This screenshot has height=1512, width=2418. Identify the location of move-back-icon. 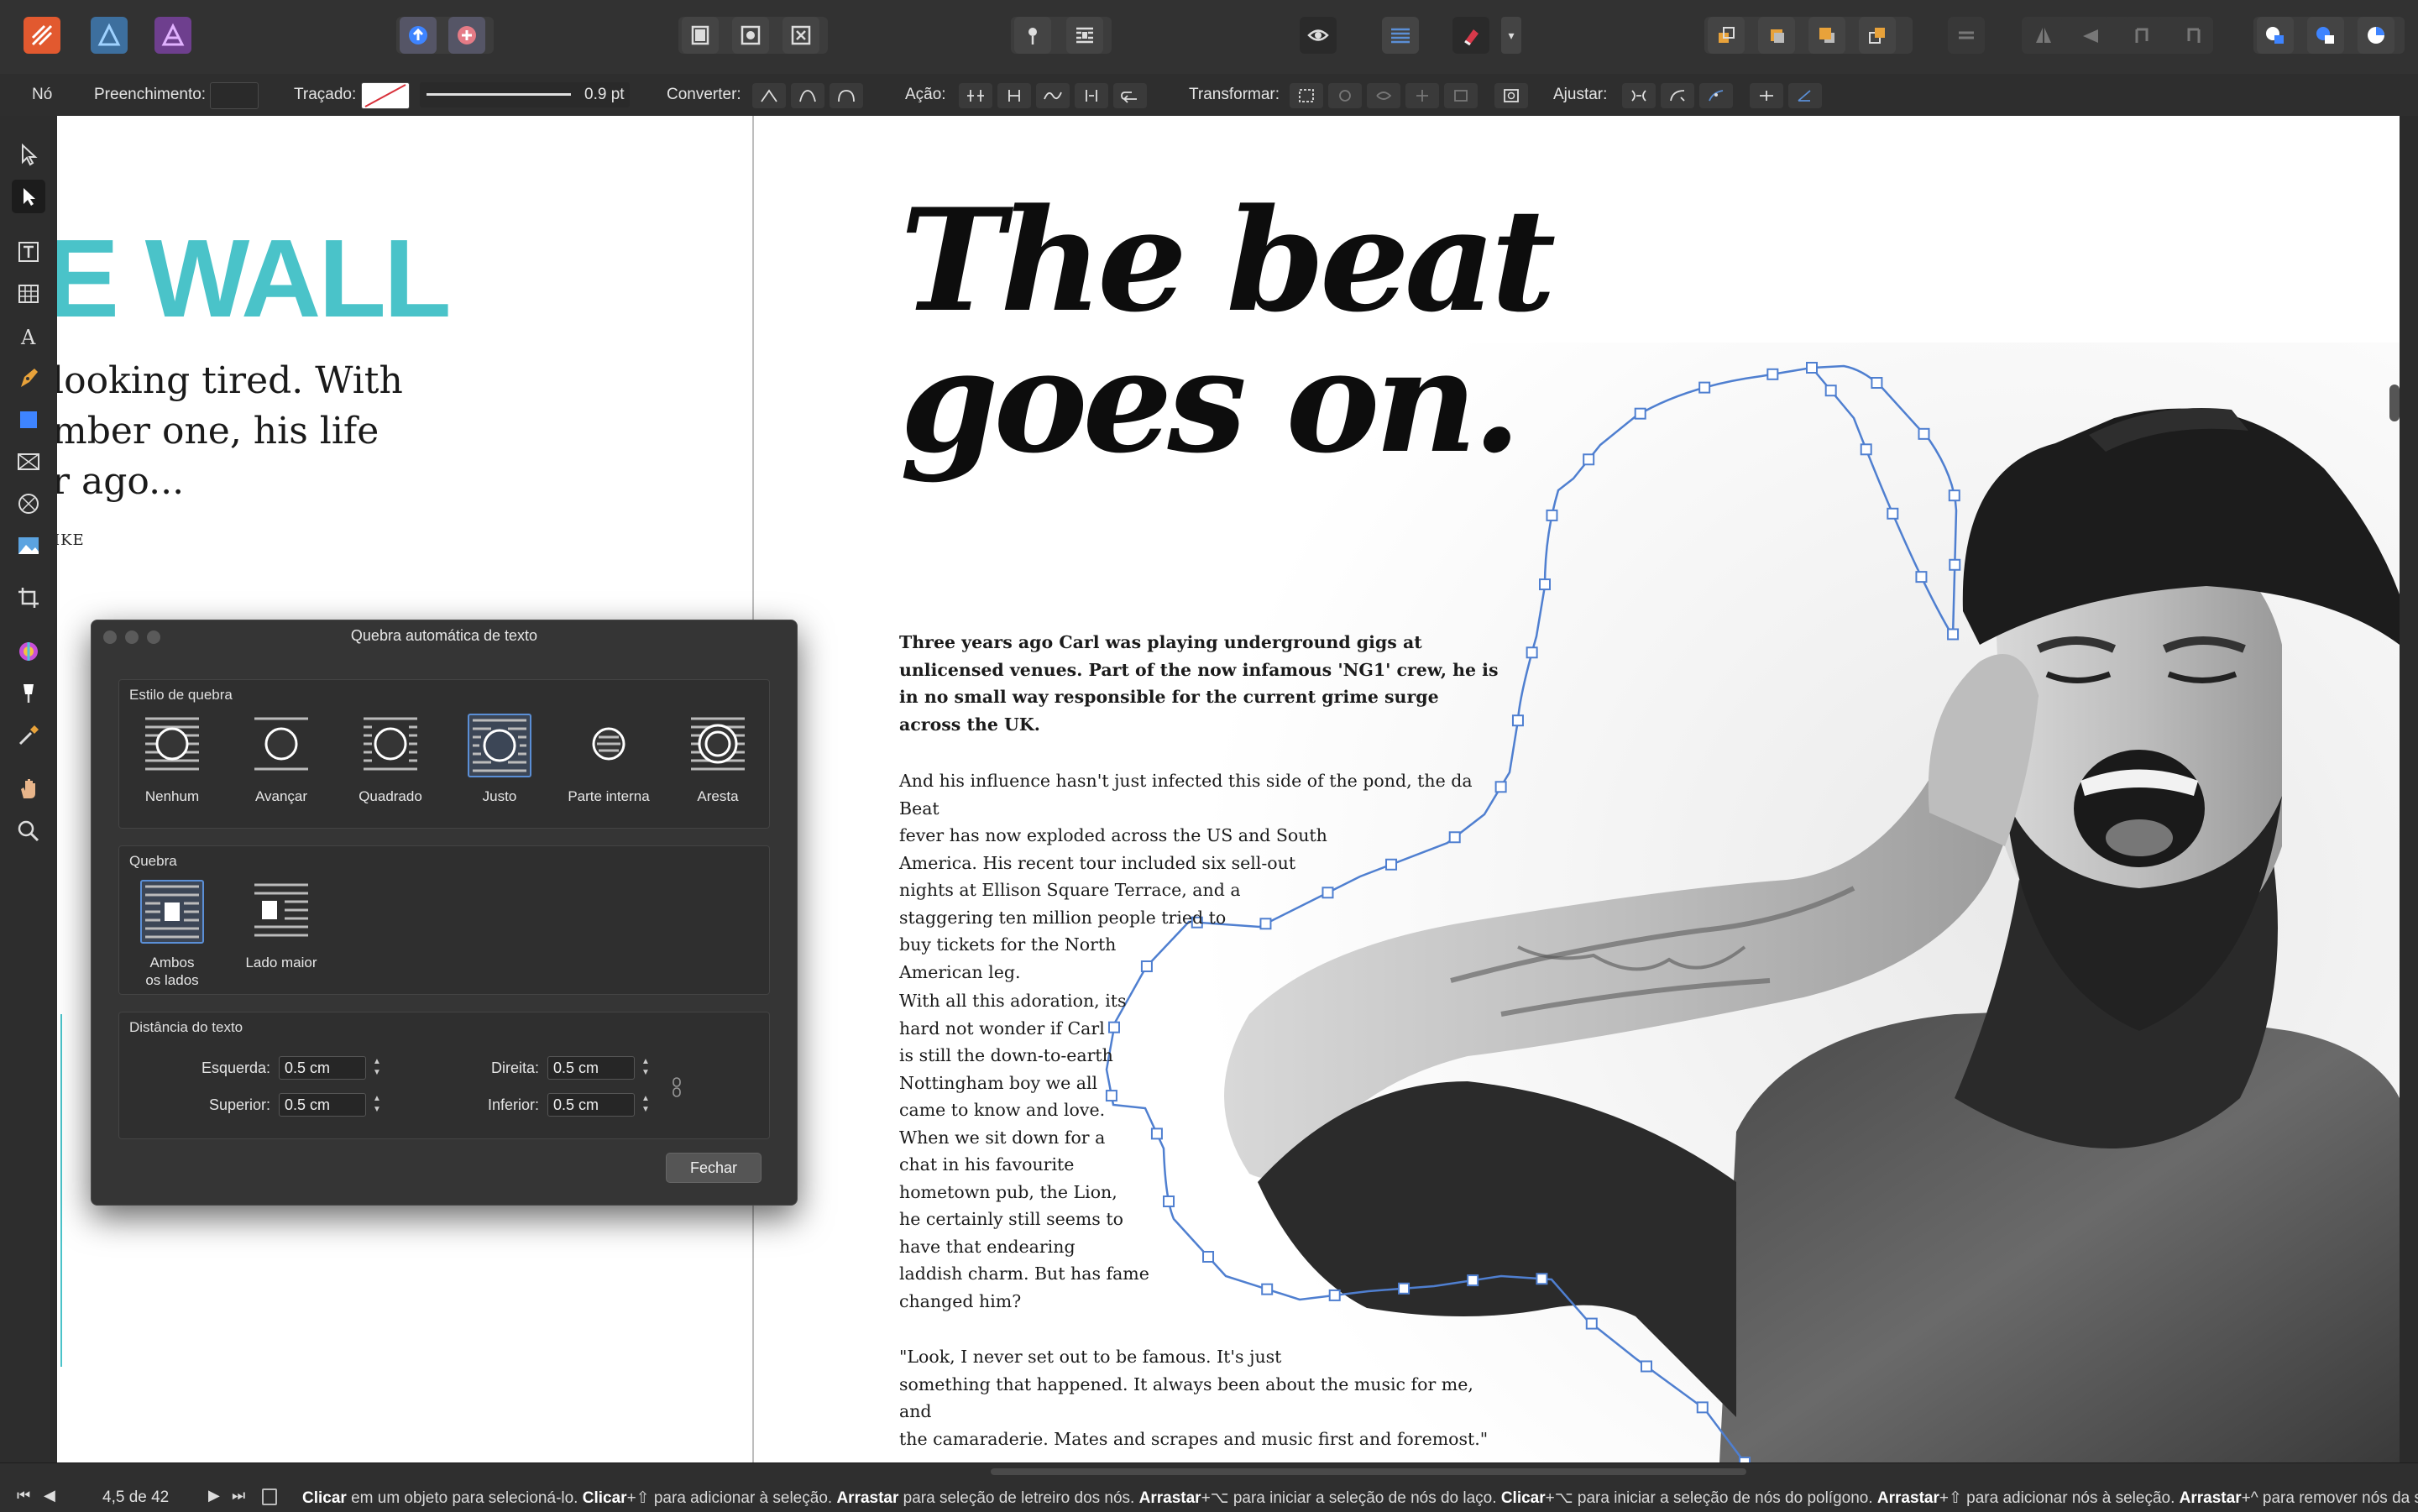
(1776, 35).